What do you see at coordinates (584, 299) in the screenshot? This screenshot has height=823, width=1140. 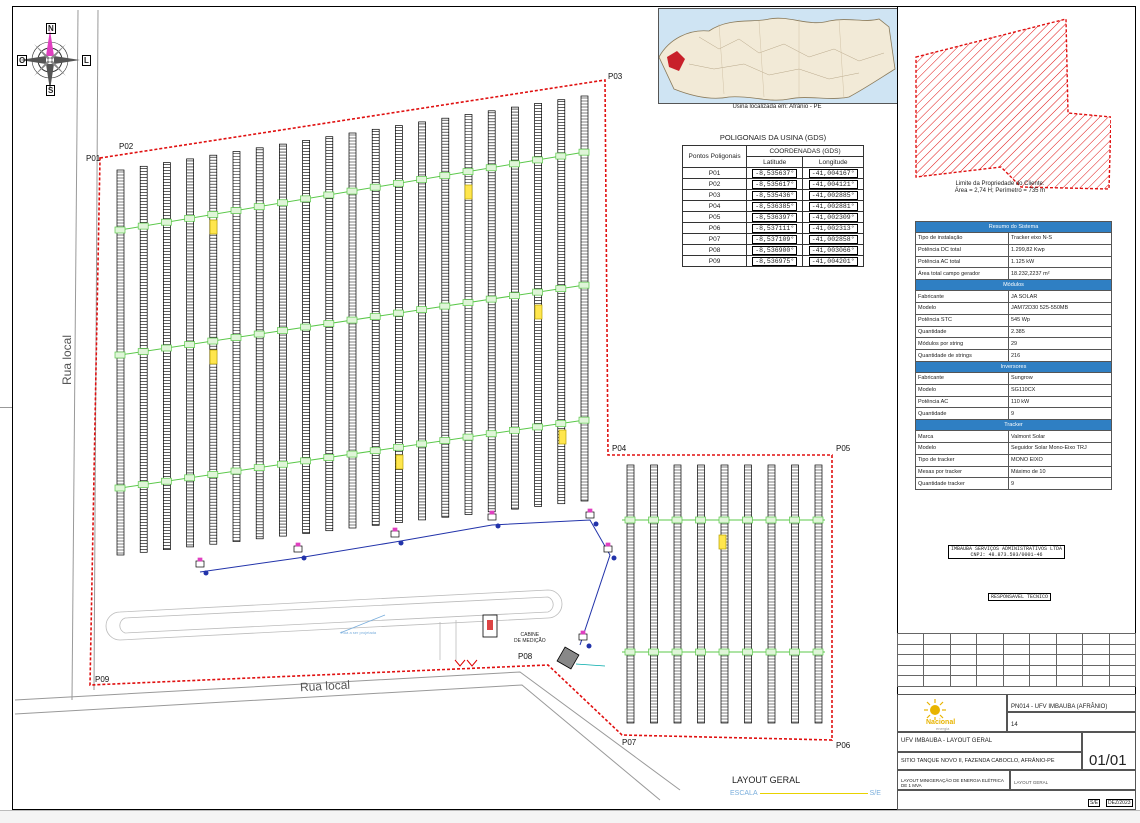 I see `module-grid` at bounding box center [584, 299].